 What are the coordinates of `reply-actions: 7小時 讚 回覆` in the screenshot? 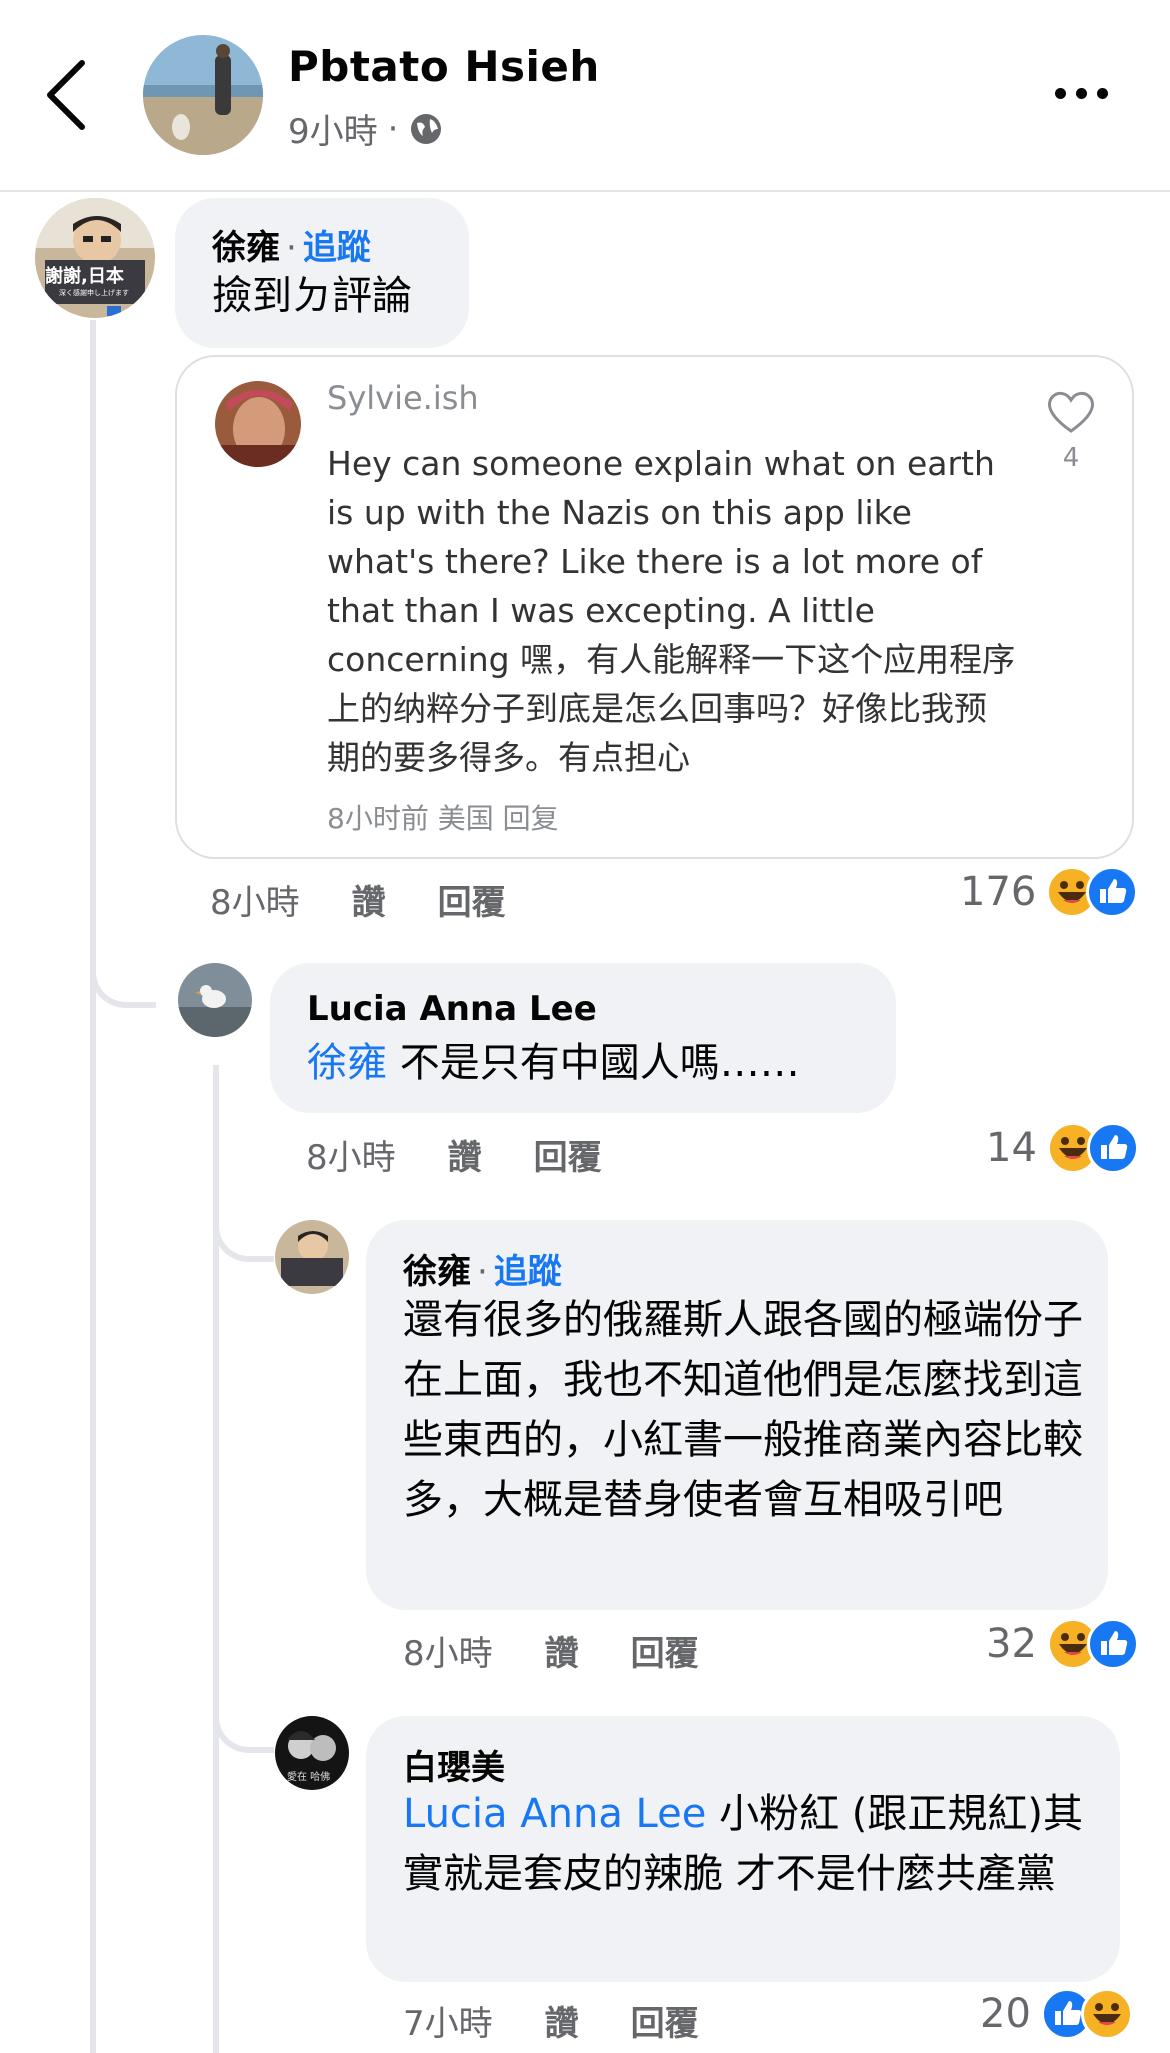 It's located at (551, 2020).